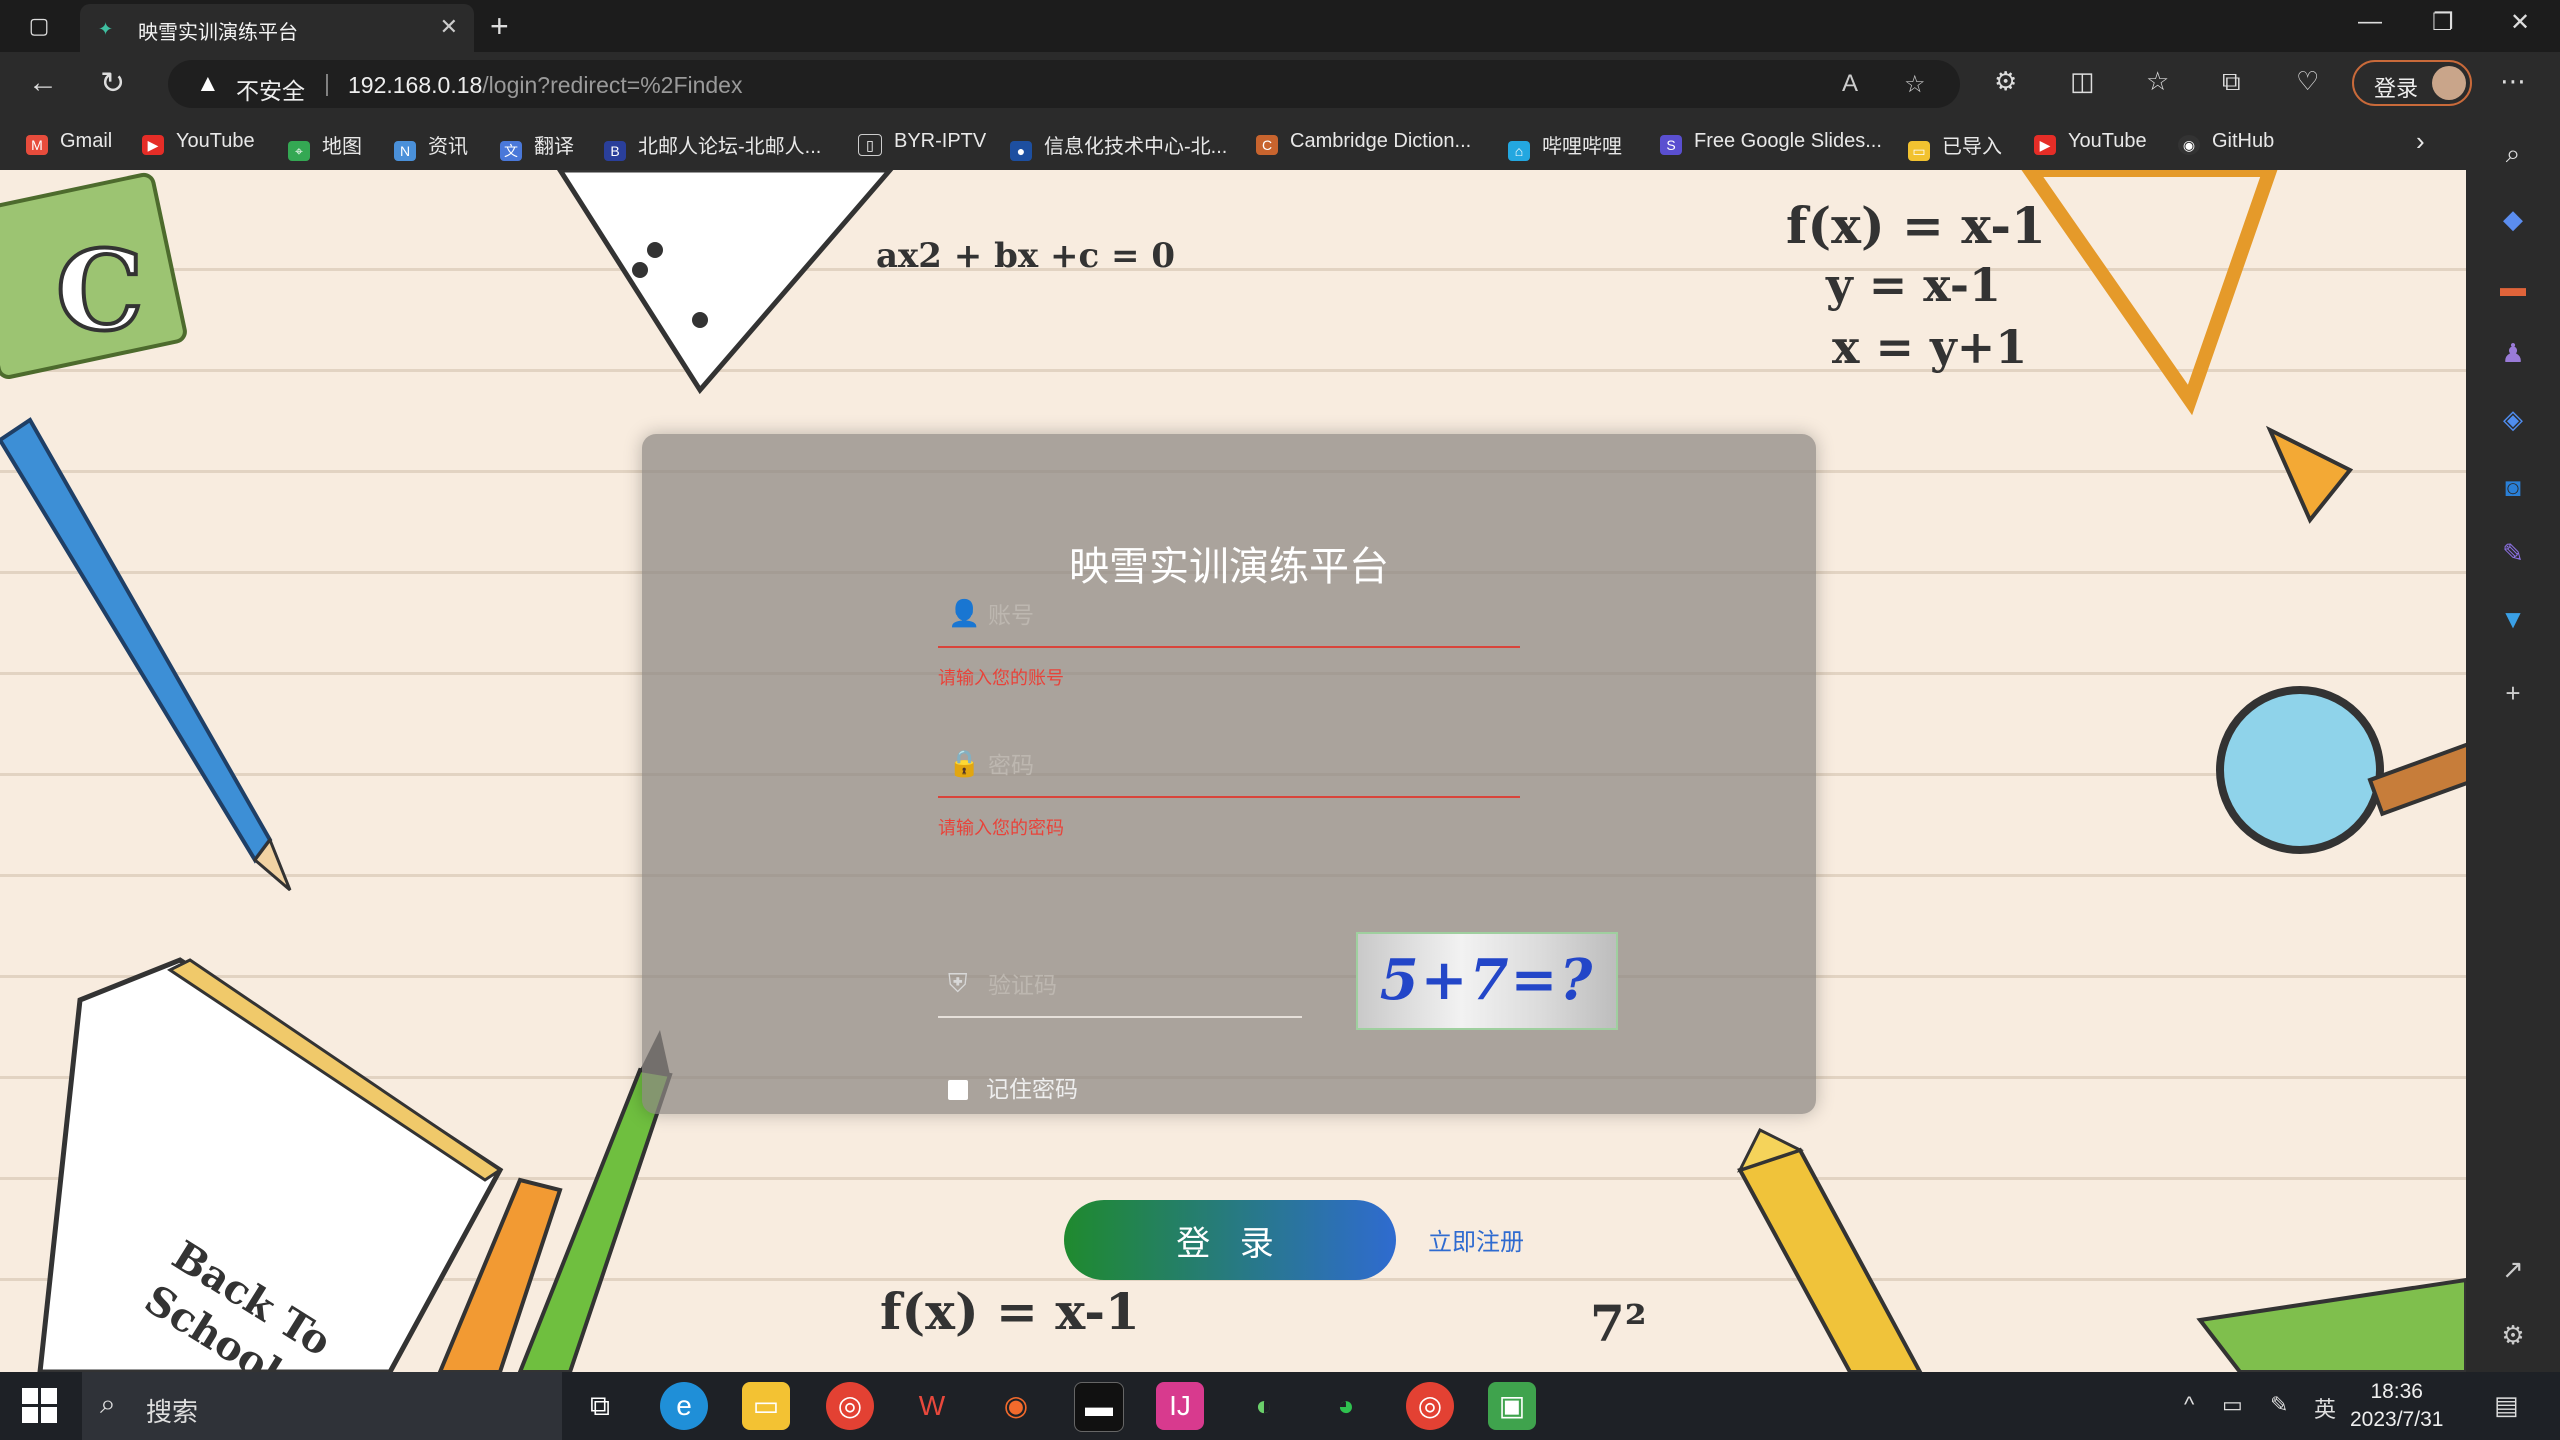 The height and width of the screenshot is (1440, 2560). What do you see at coordinates (2082, 81) in the screenshot?
I see `split-screen-icon: ◫` at bounding box center [2082, 81].